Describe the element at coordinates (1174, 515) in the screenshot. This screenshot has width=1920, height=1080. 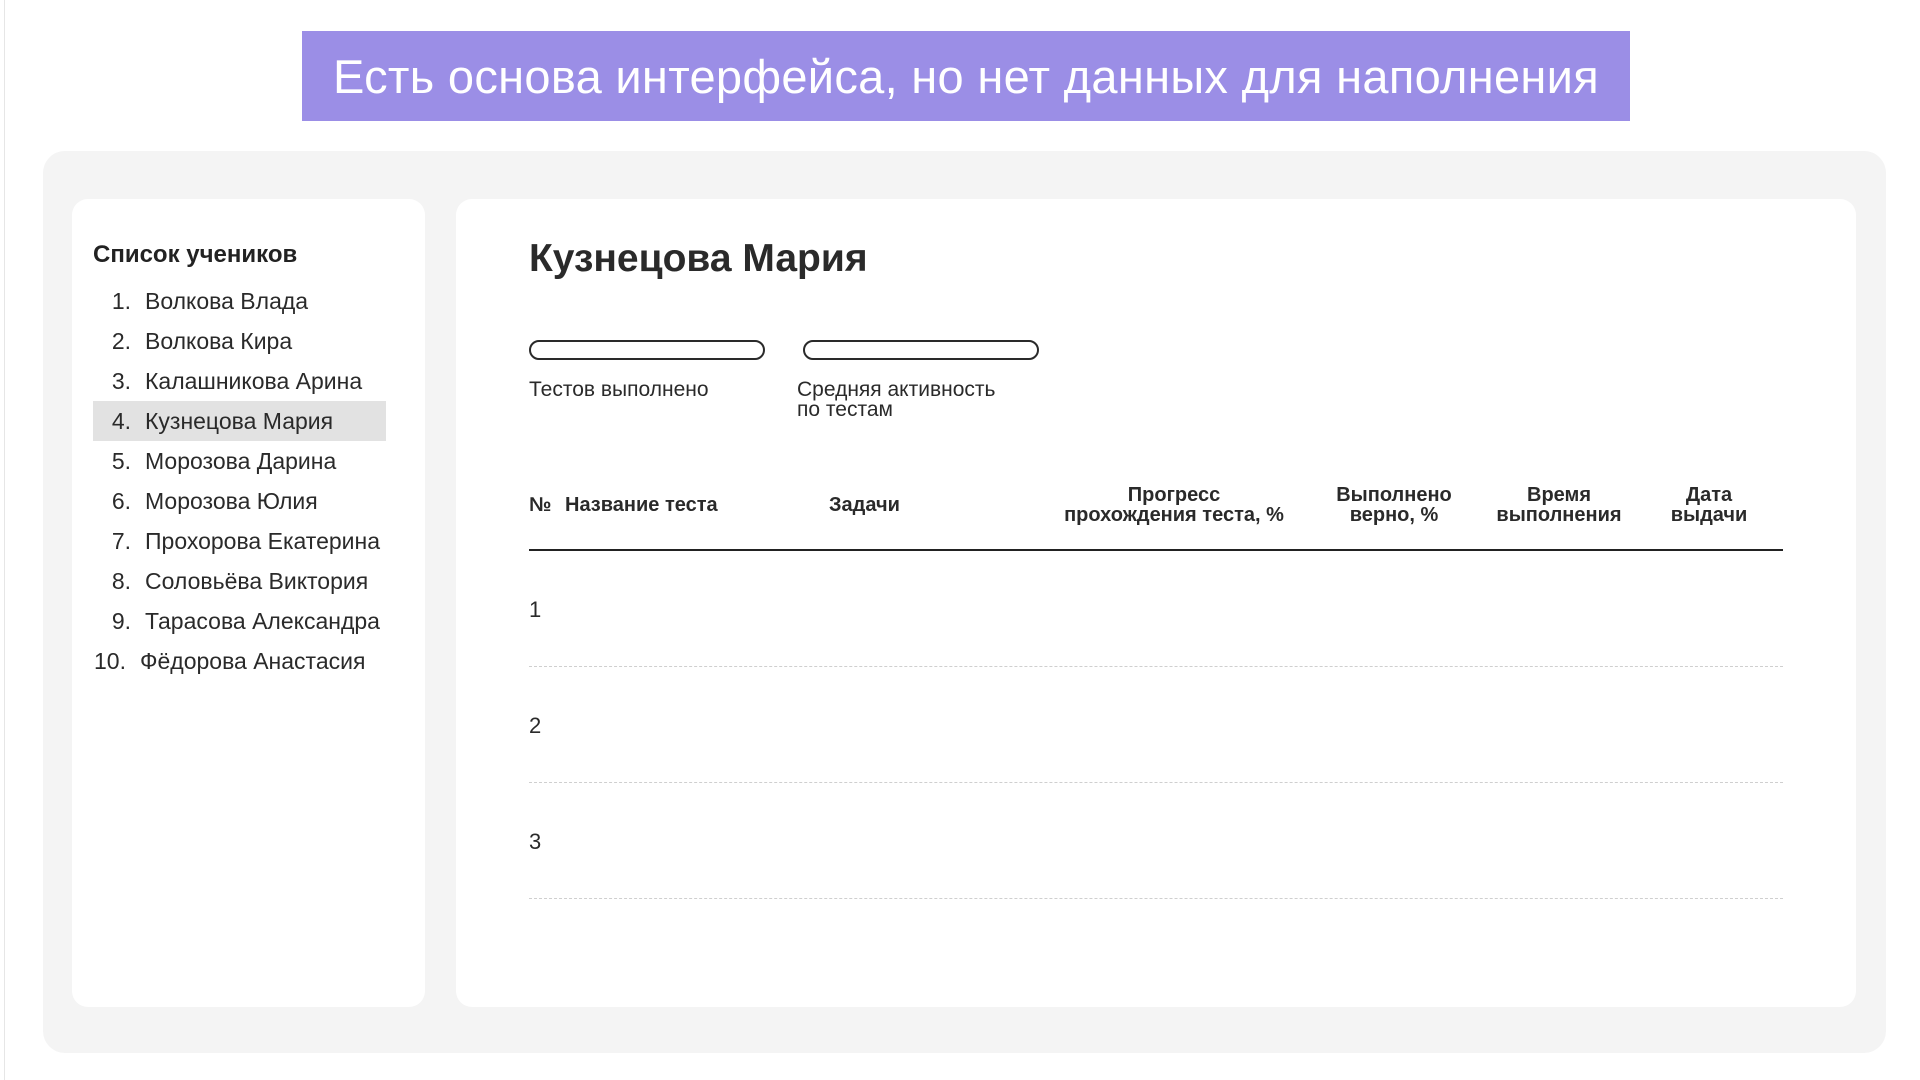
I see `header-line: прохождения теста, %` at that location.